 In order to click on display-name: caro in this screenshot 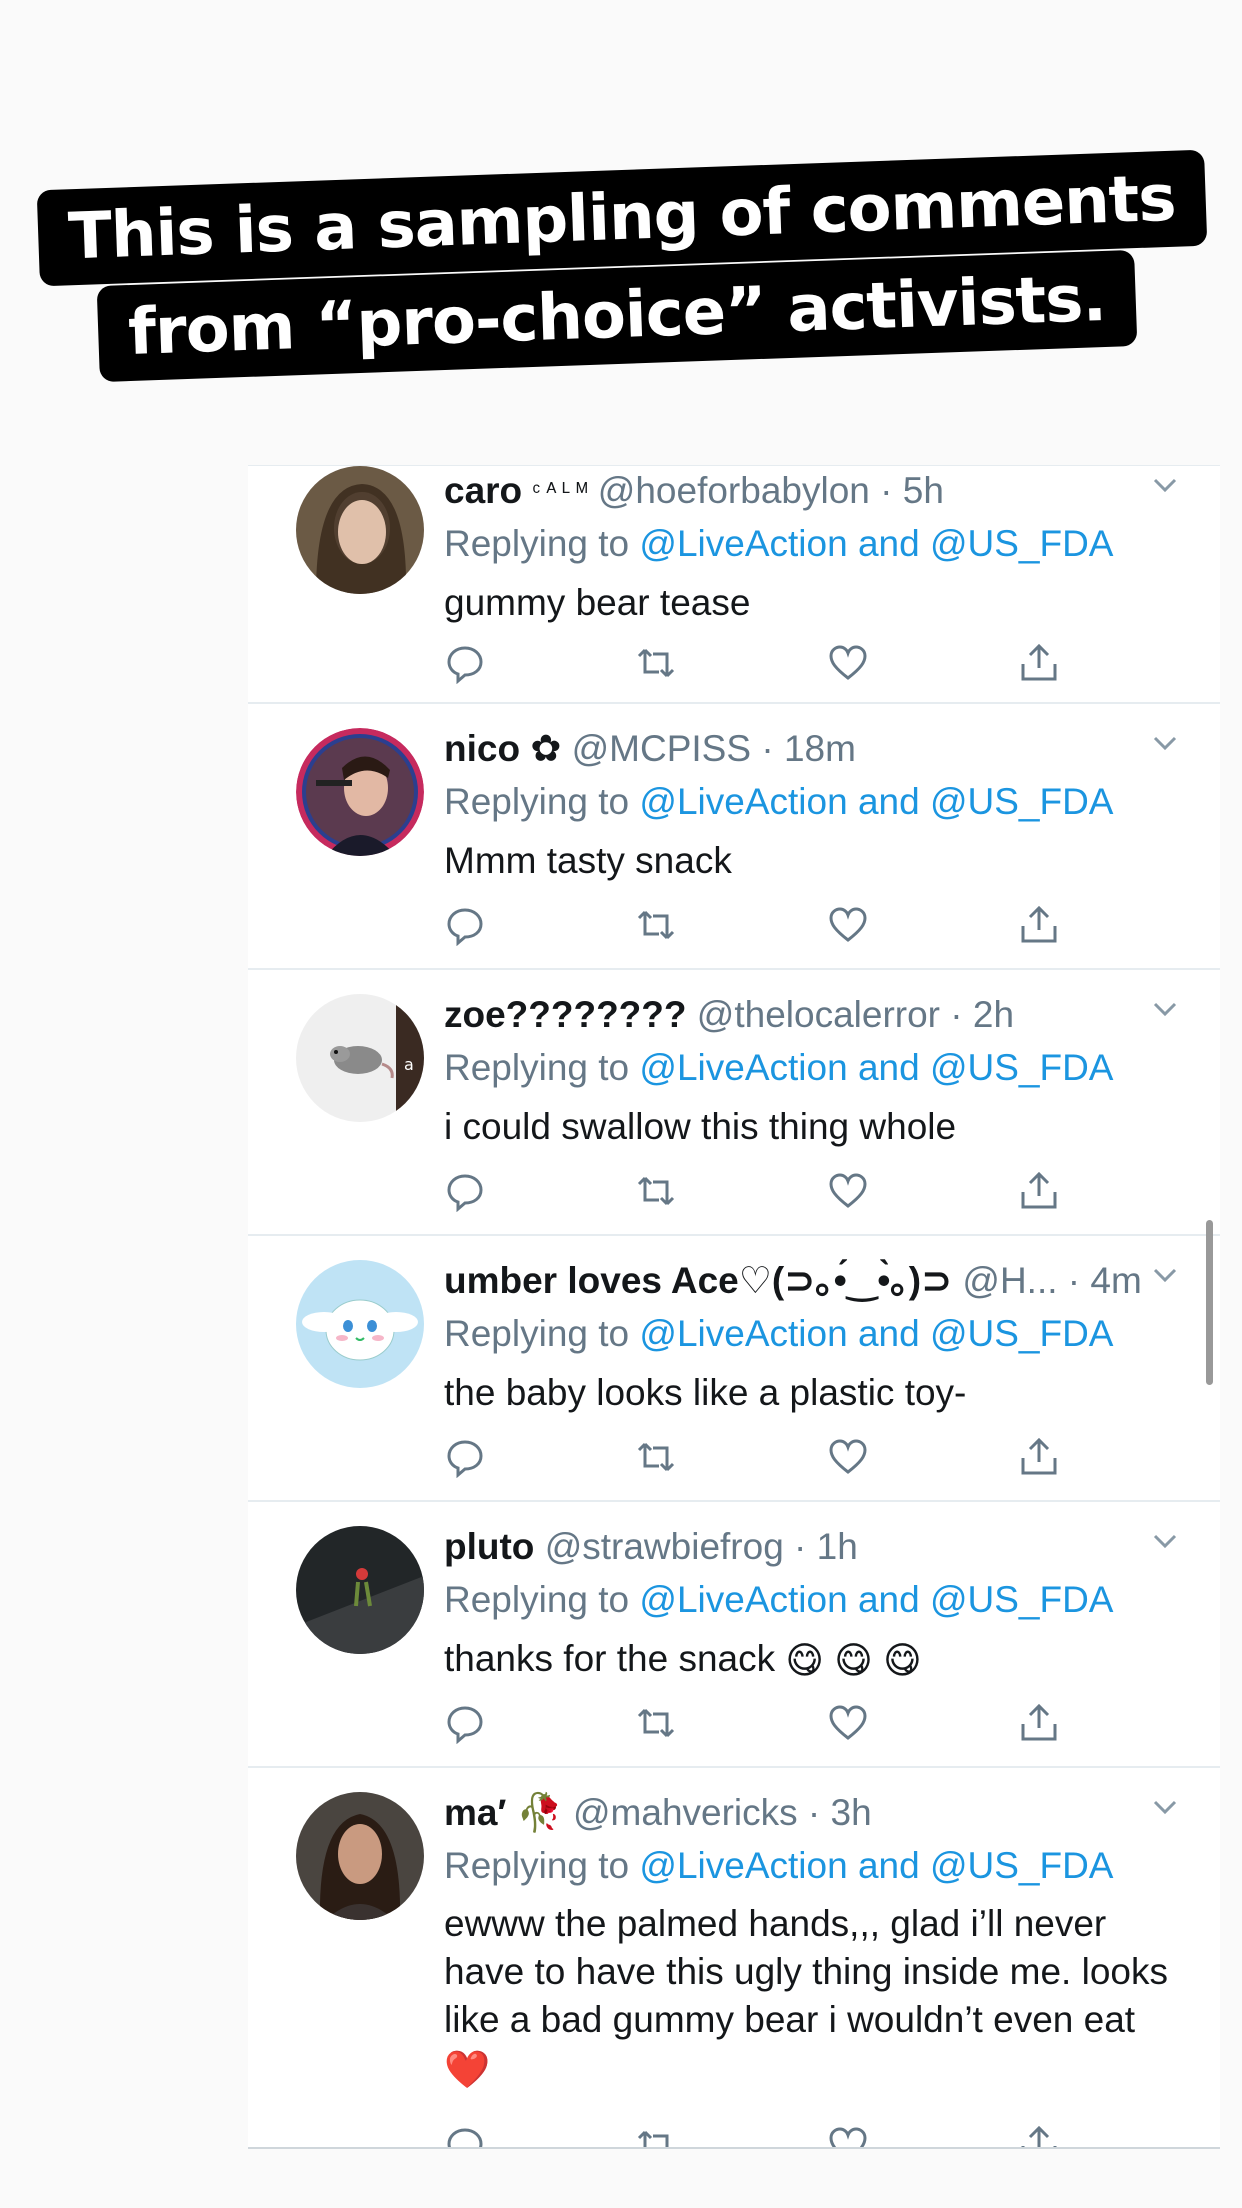, I will do `click(483, 490)`.